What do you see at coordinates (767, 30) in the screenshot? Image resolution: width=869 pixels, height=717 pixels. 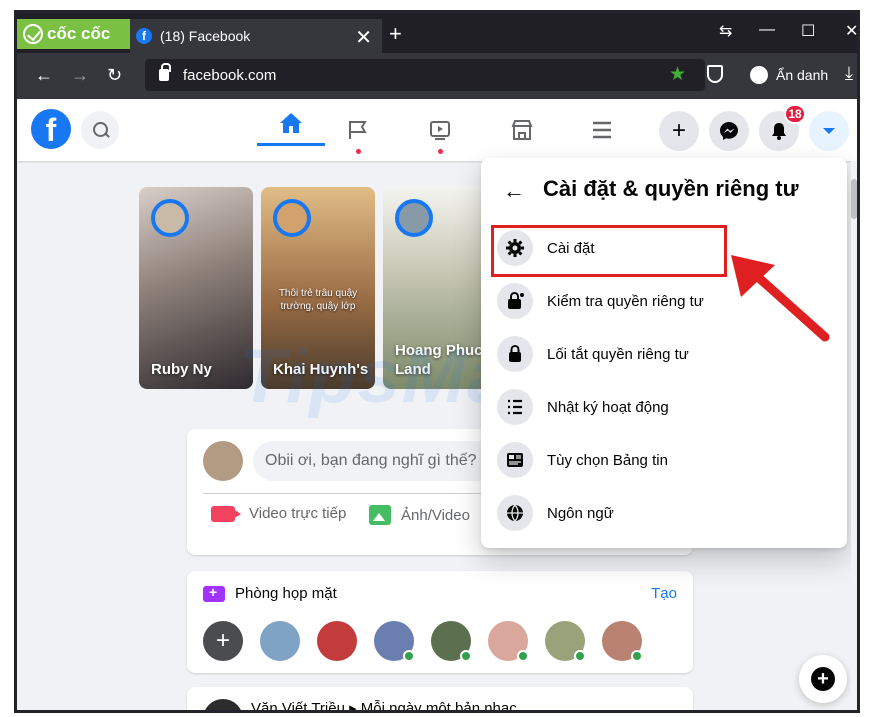 I see `minimize-button: —` at bounding box center [767, 30].